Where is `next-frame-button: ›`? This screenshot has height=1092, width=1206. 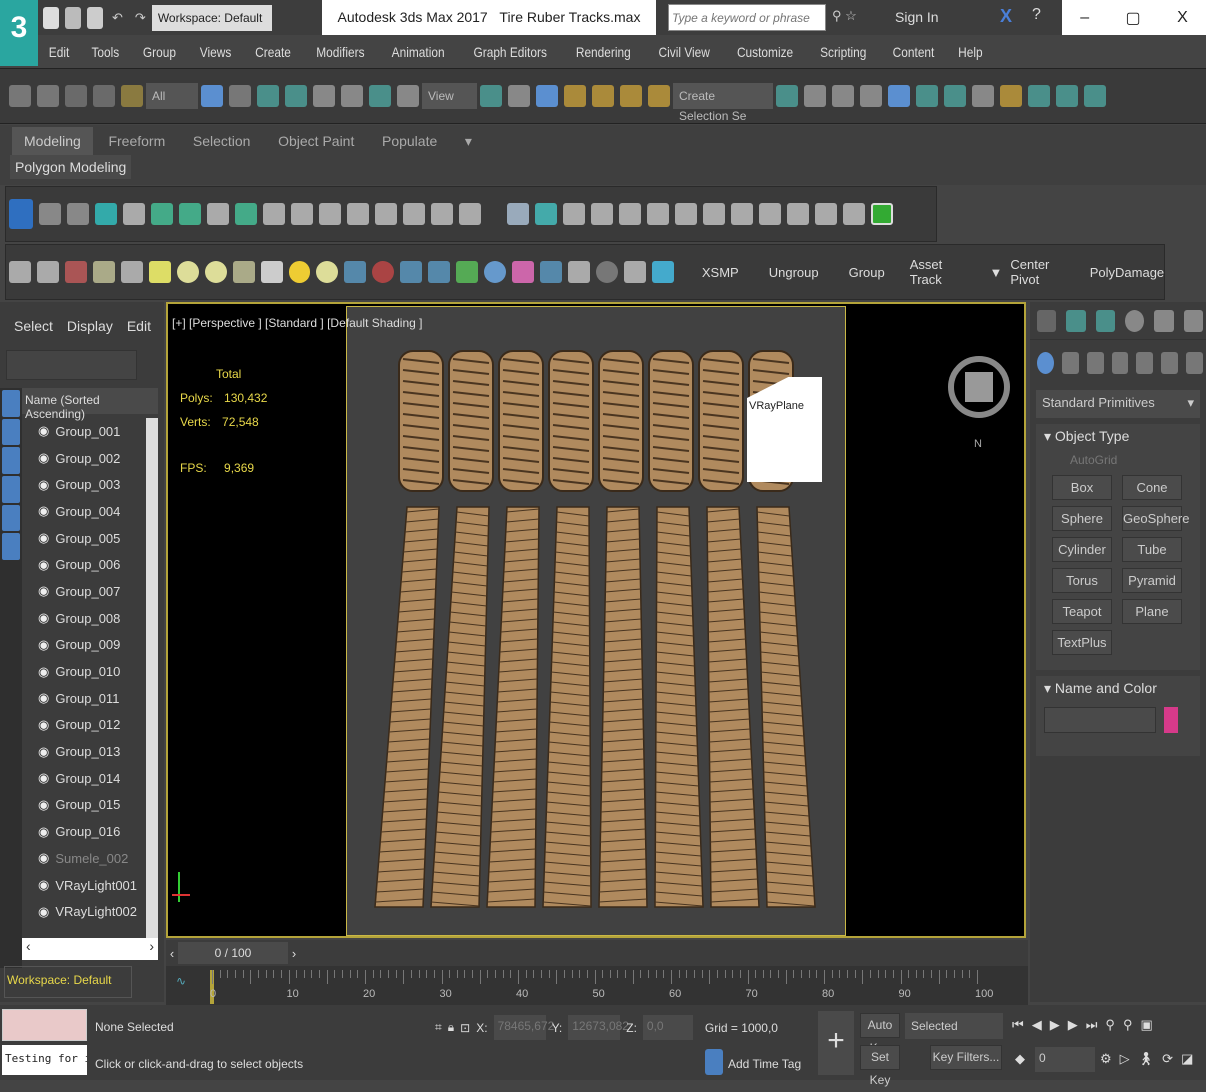 next-frame-button: › is located at coordinates (294, 953).